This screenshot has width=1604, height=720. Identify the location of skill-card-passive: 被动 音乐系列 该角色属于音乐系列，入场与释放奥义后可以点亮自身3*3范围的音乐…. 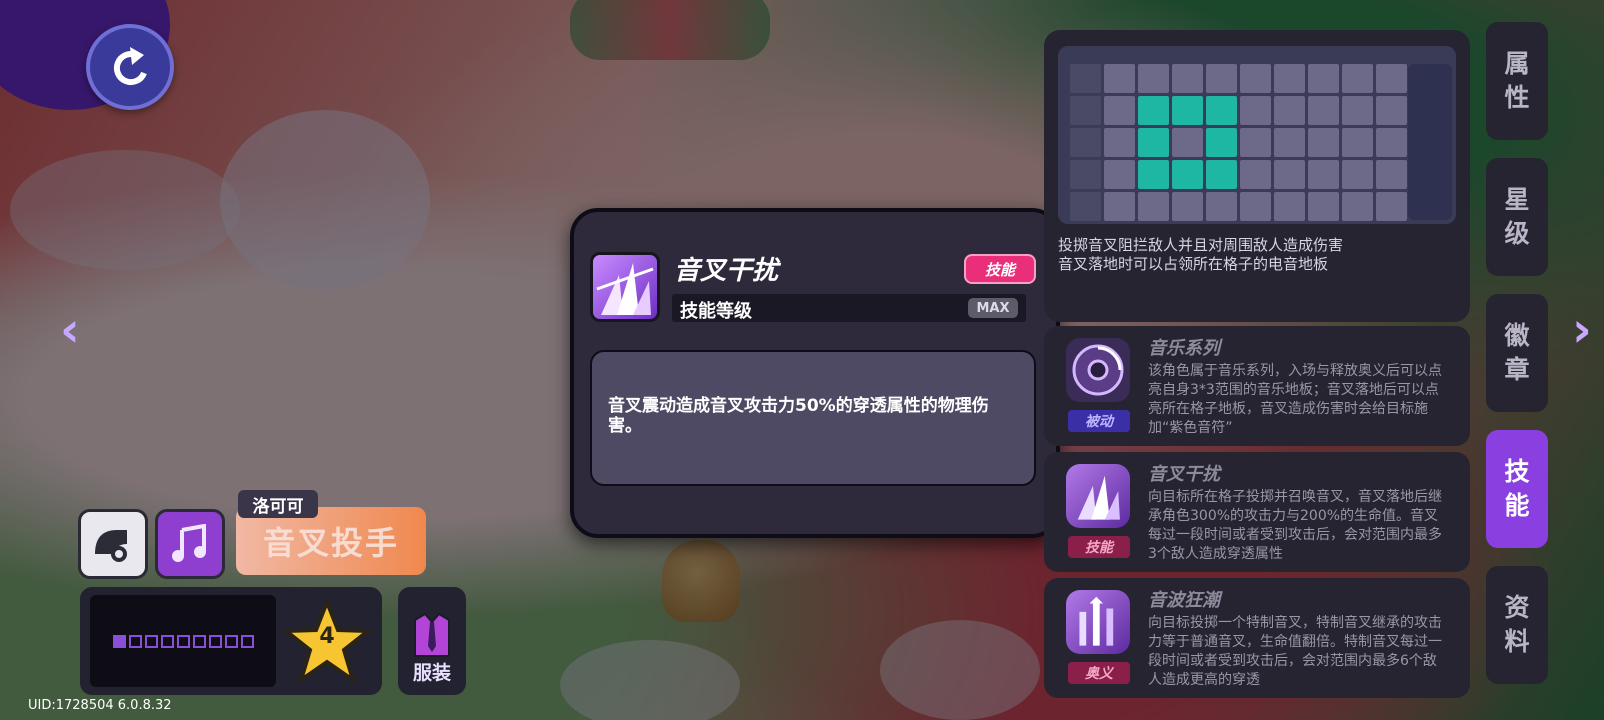
(1257, 386).